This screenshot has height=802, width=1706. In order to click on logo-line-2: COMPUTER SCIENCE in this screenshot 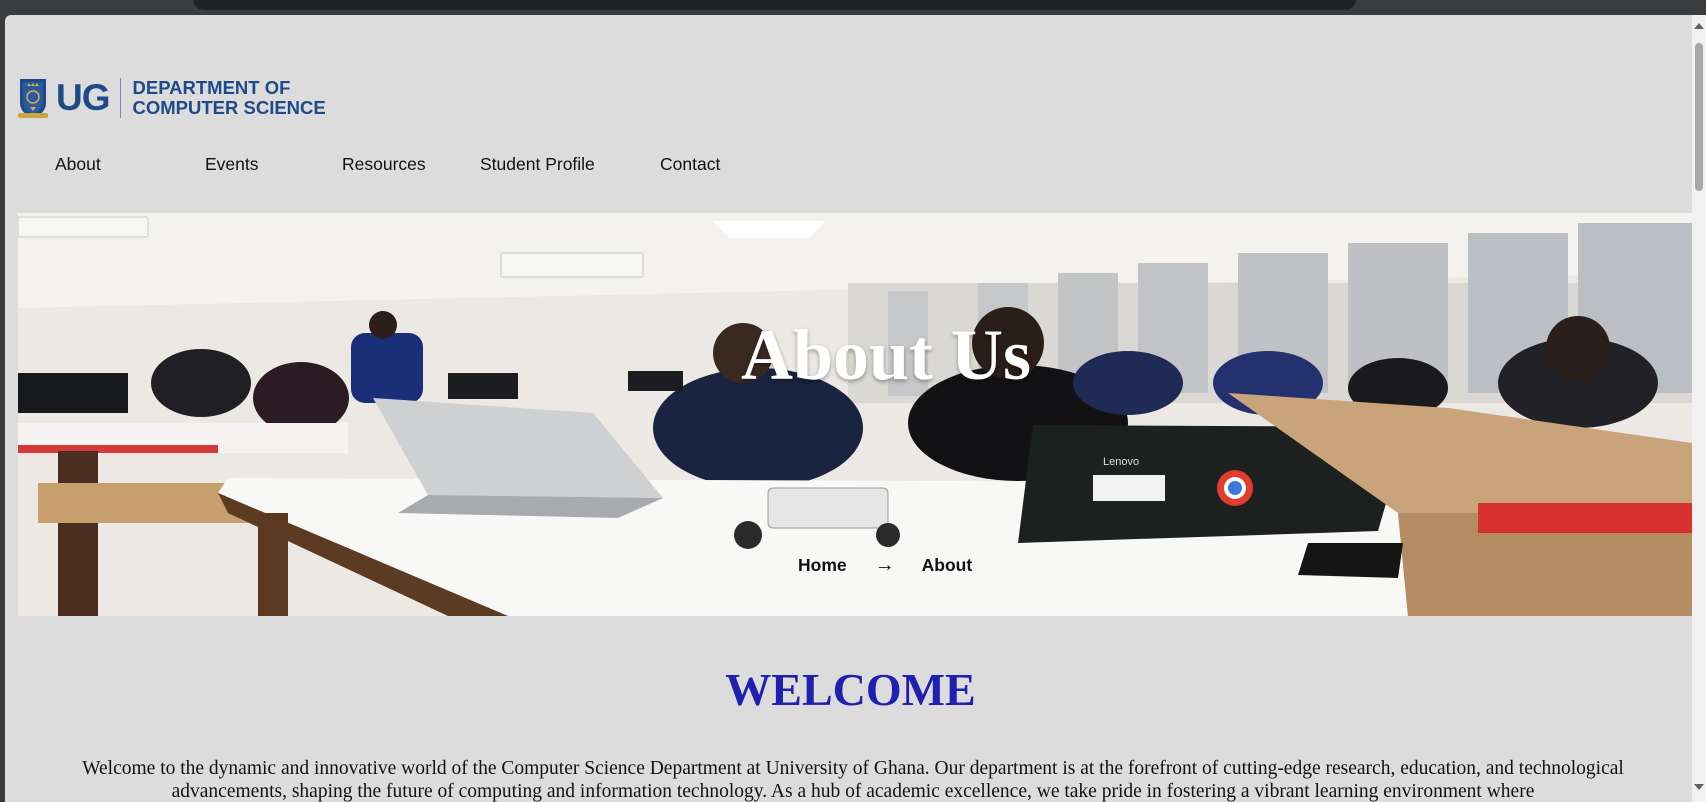, I will do `click(229, 107)`.